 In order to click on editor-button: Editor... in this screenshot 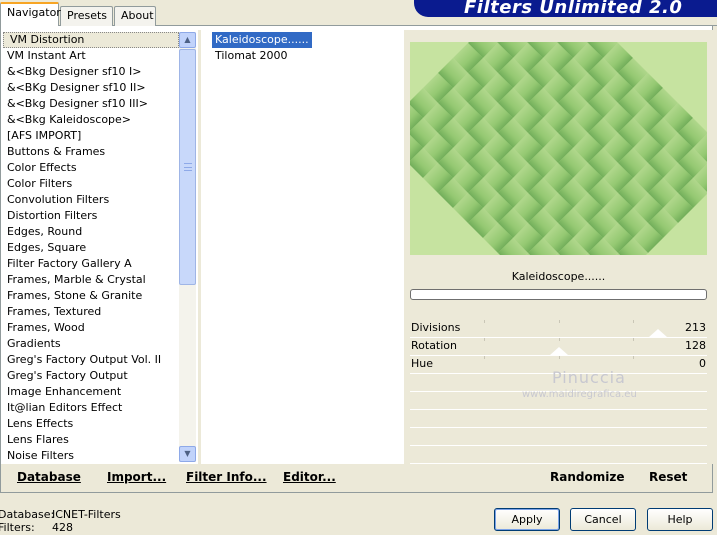, I will do `click(309, 477)`.